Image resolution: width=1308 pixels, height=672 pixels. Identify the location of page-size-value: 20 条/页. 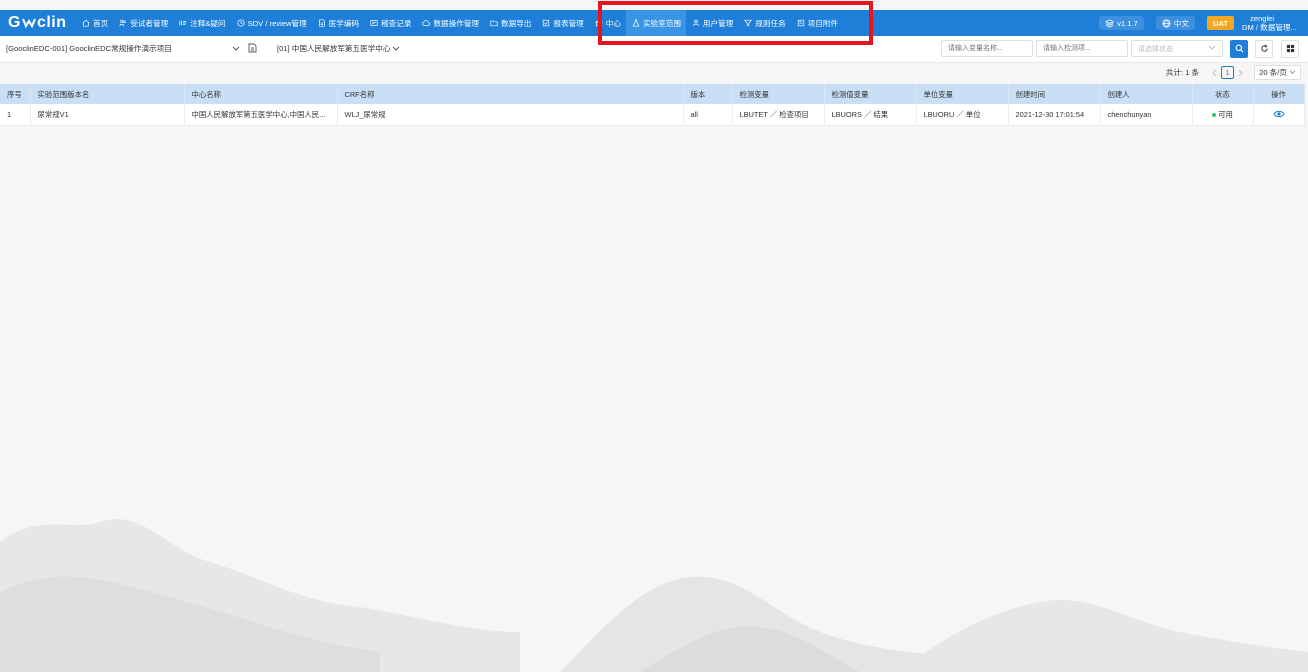
(1273, 72).